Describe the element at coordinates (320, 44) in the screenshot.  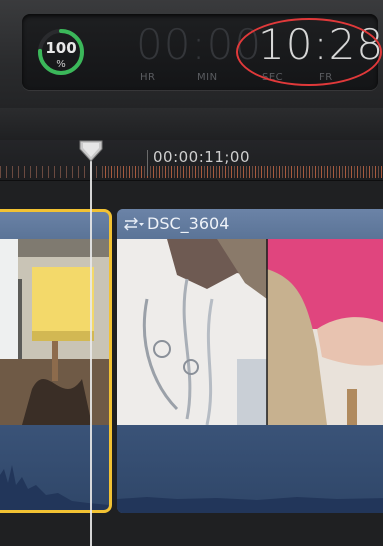
I see `timecode-seconds-frames: 10:28` at that location.